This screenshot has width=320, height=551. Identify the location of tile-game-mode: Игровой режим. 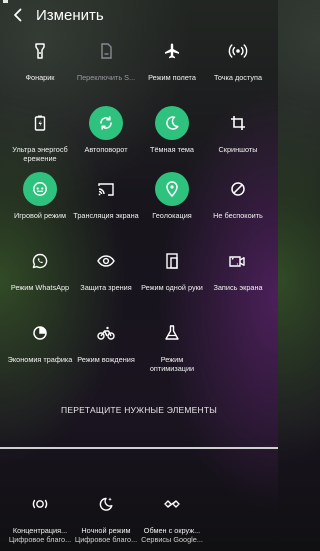
(40, 196).